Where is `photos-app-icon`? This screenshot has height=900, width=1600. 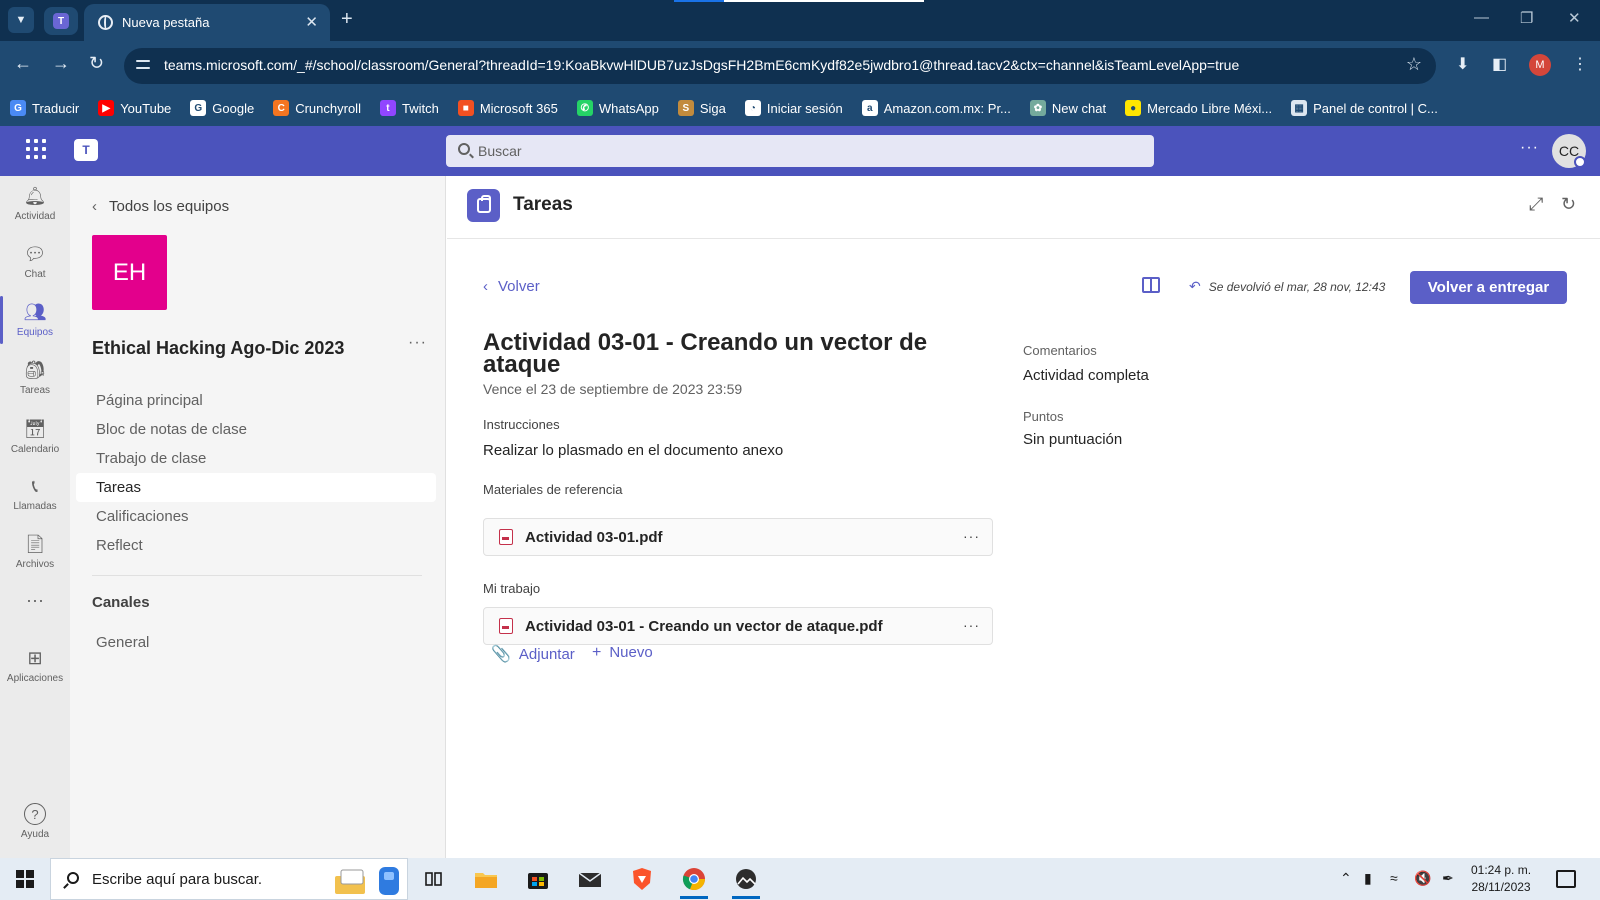 photos-app-icon is located at coordinates (746, 881).